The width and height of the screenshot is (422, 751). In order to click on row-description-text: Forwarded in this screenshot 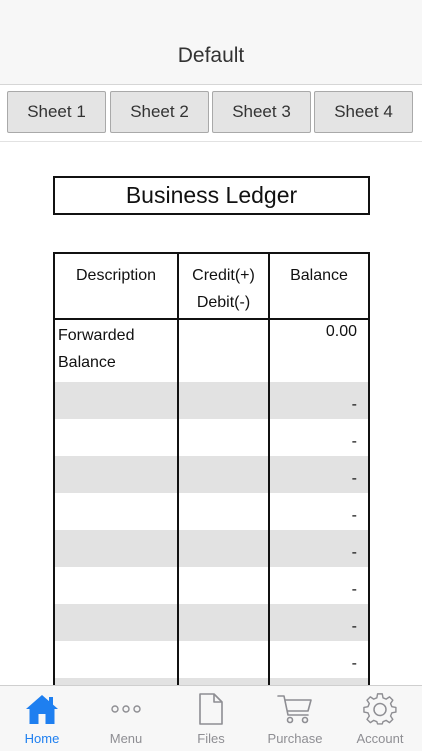, I will do `click(96, 335)`.